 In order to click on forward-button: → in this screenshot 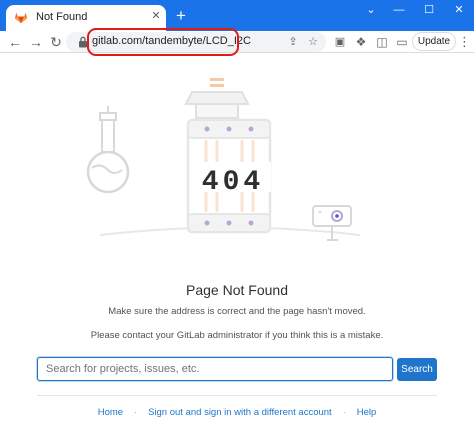, I will do `click(36, 42)`.